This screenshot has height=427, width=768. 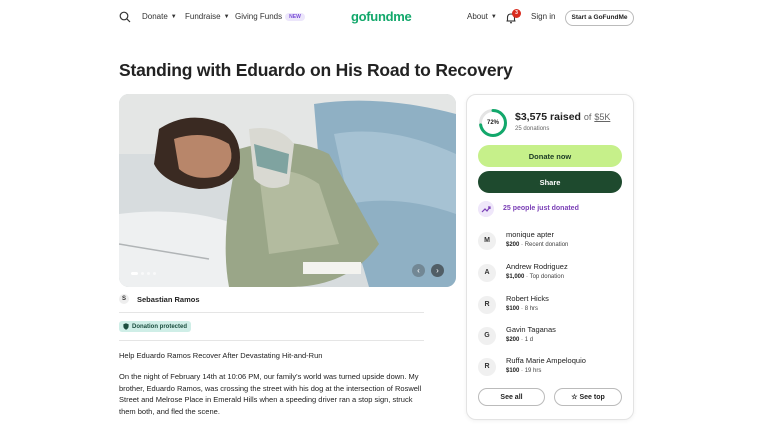 What do you see at coordinates (543, 16) in the screenshot?
I see `sign-in-link: Sign in` at bounding box center [543, 16].